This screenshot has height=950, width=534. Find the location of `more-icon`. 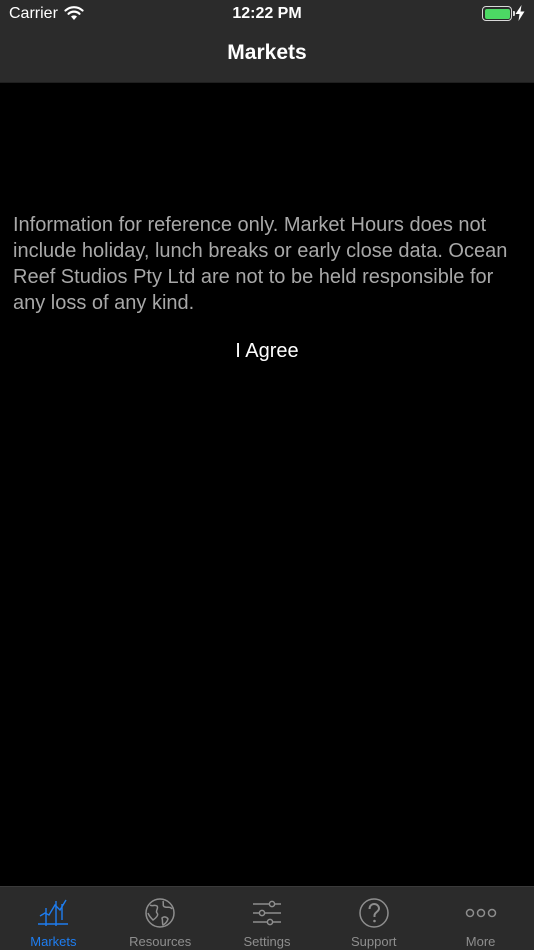

more-icon is located at coordinates (480, 913).